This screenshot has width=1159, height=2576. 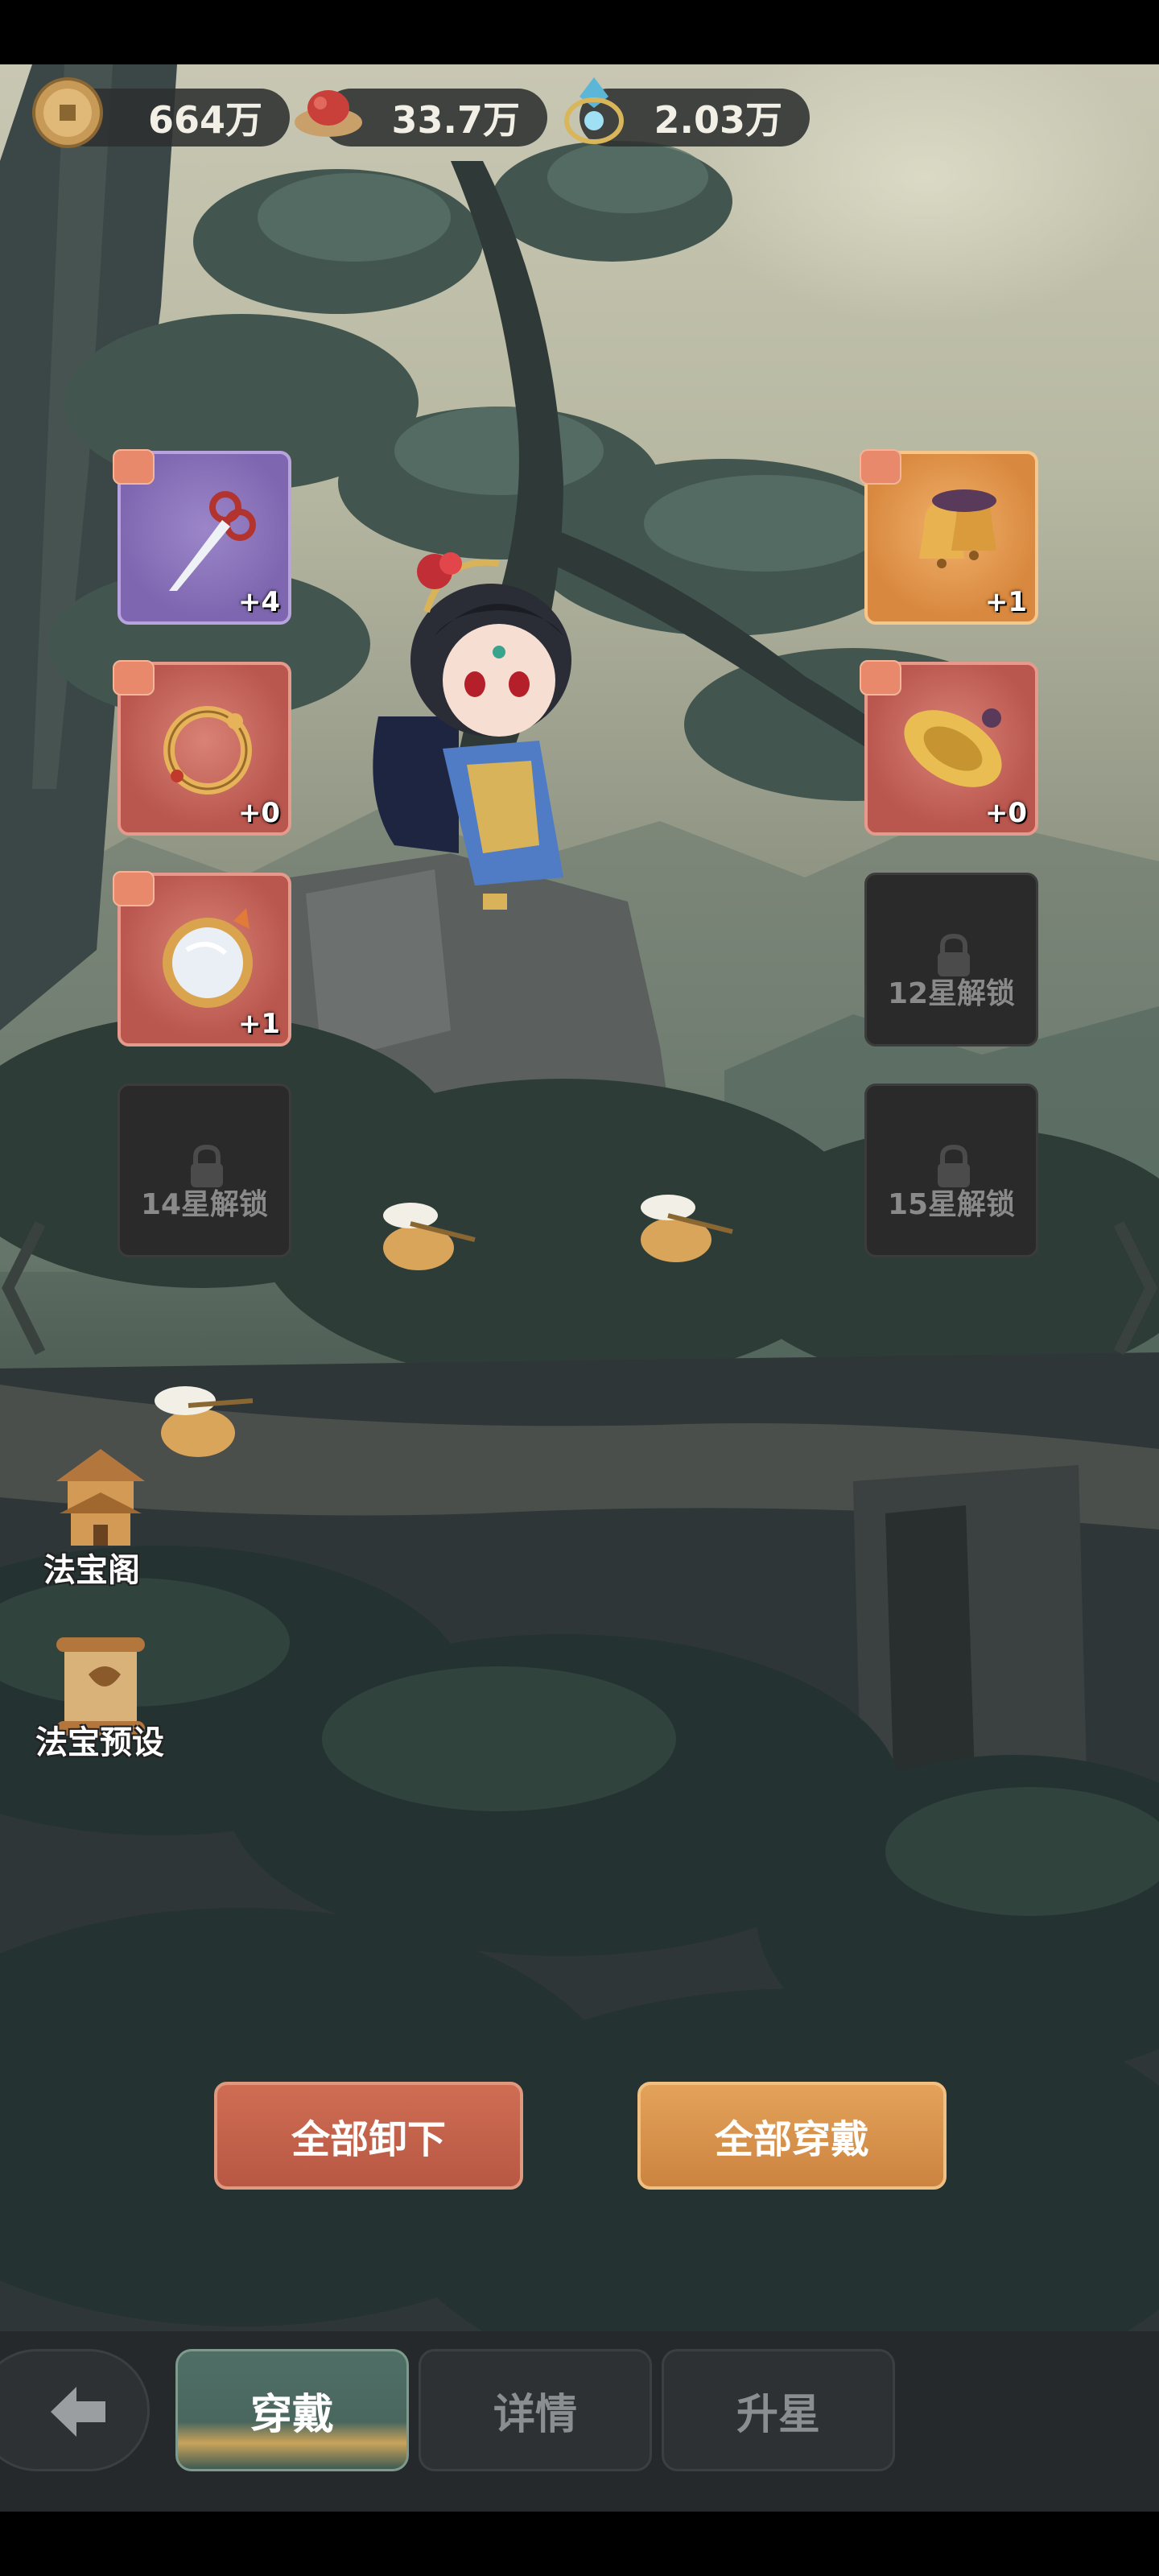 I want to click on character-avatar, so click(x=483, y=728).